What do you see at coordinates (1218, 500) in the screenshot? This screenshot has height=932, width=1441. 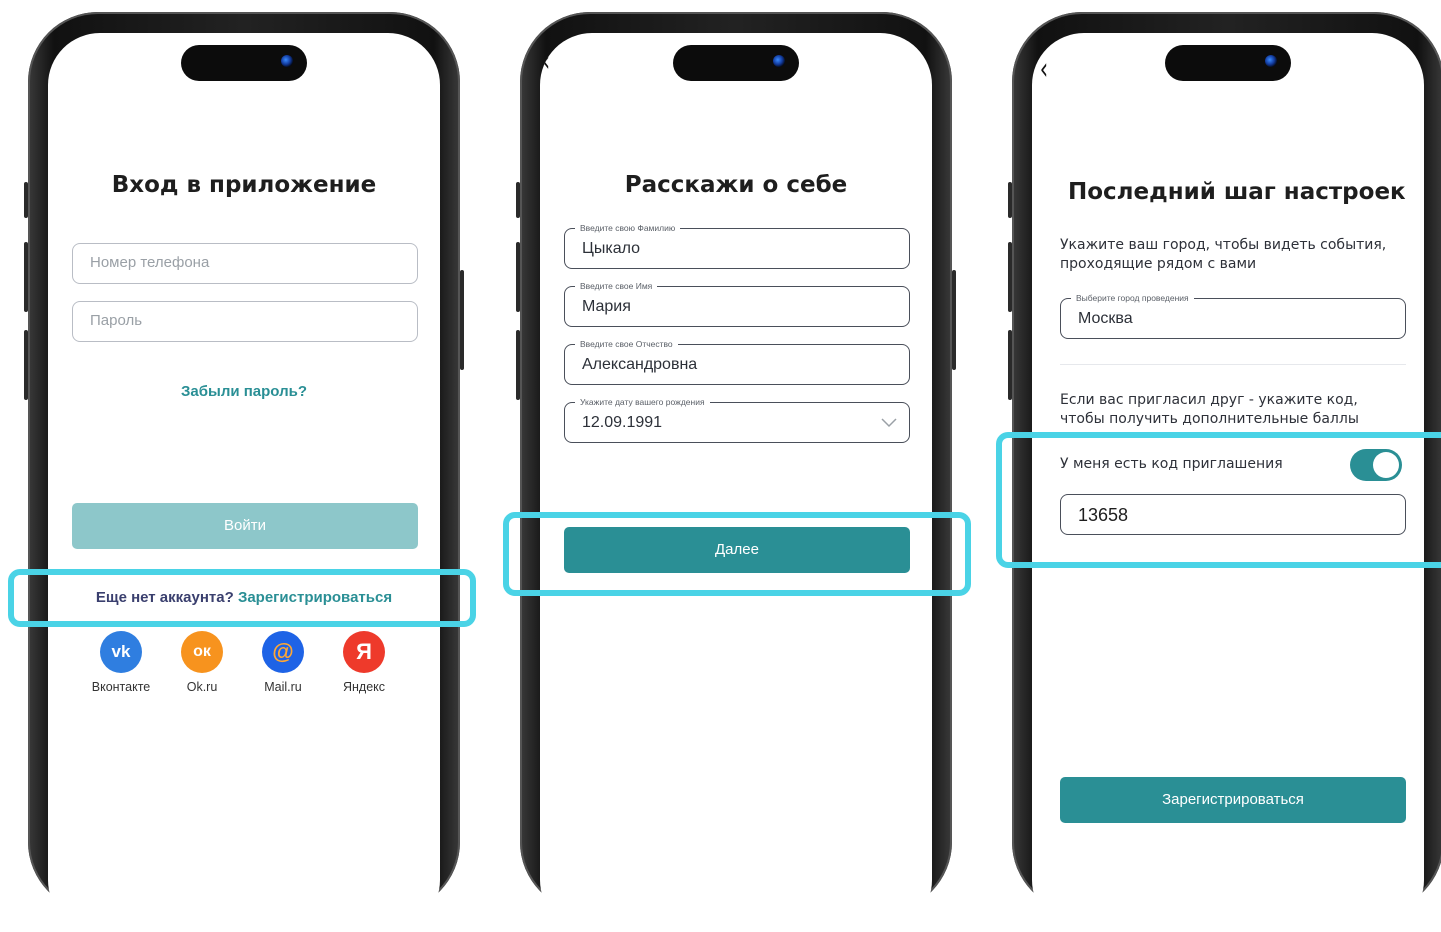 I see `highlight-invite-code` at bounding box center [1218, 500].